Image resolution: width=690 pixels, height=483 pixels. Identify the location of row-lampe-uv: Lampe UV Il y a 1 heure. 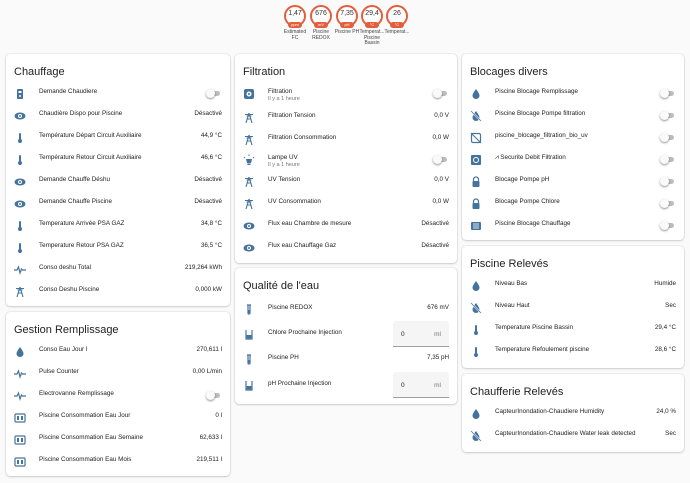
(346, 161).